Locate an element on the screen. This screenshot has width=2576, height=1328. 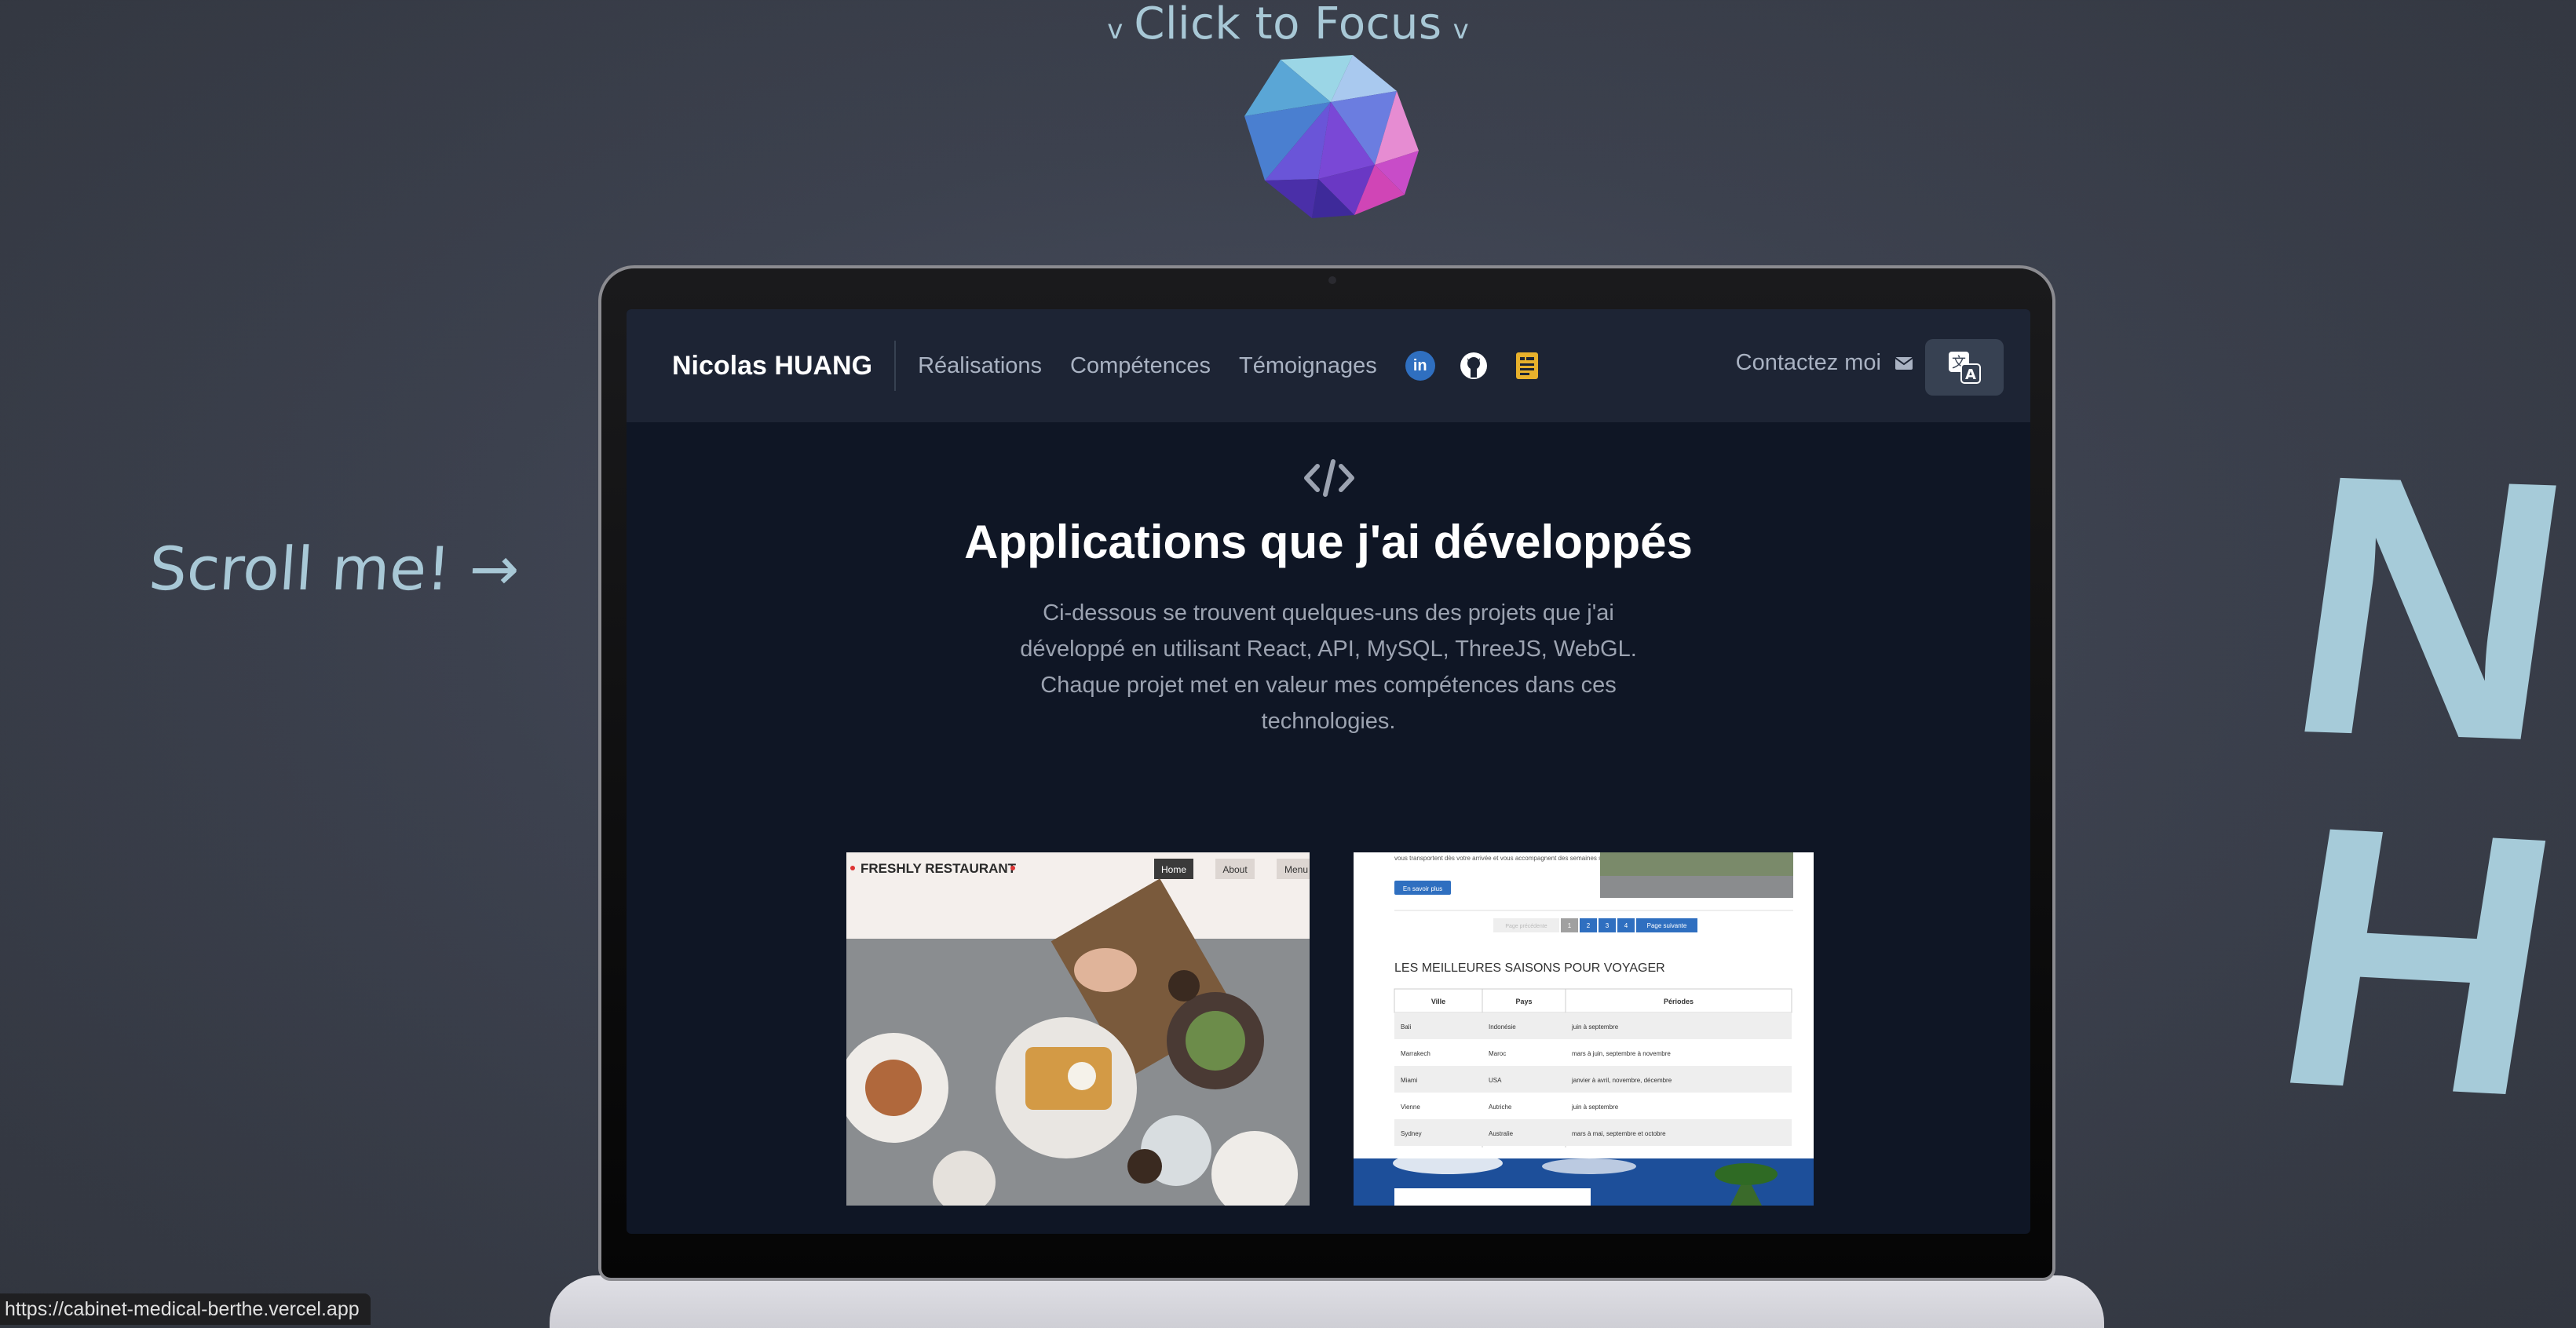
travel-page-4: 4 is located at coordinates (1626, 926).